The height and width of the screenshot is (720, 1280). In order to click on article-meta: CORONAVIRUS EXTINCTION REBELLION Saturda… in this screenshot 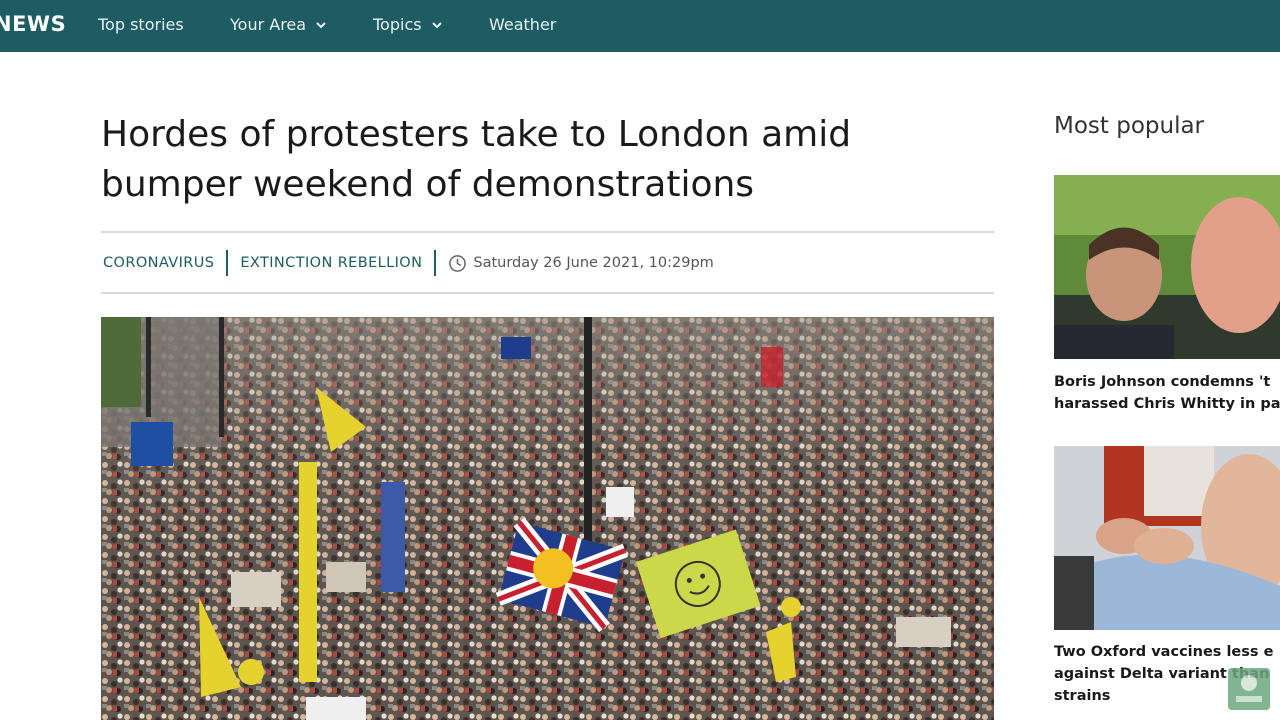, I will do `click(407, 263)`.